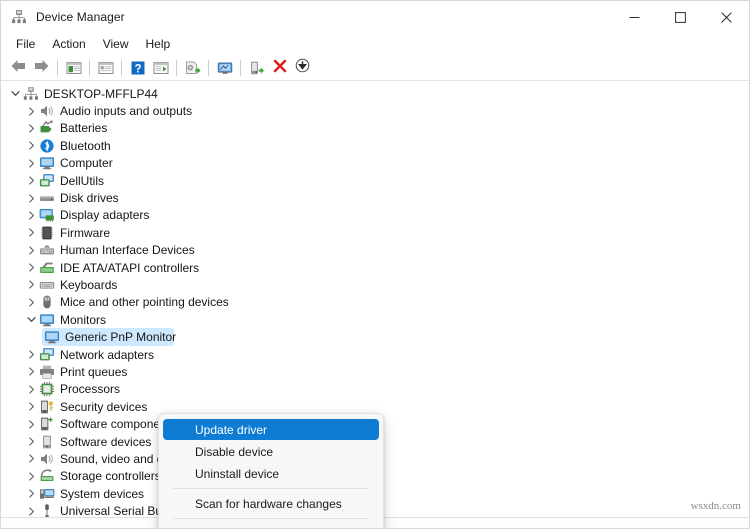 The image size is (750, 529). I want to click on tree-row-dellutils: DellUtils, so click(375, 180).